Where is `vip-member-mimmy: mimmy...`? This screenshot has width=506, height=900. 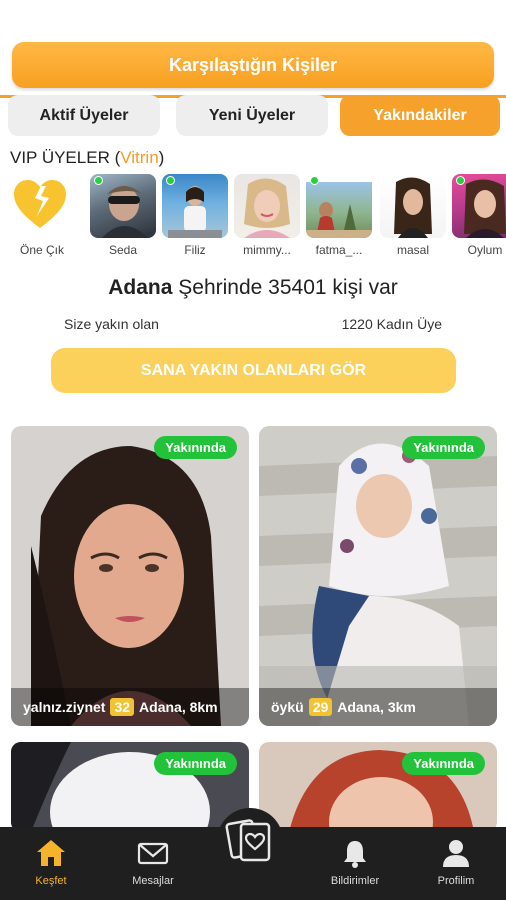
vip-member-mimmy: mimmy... is located at coordinates (267, 217).